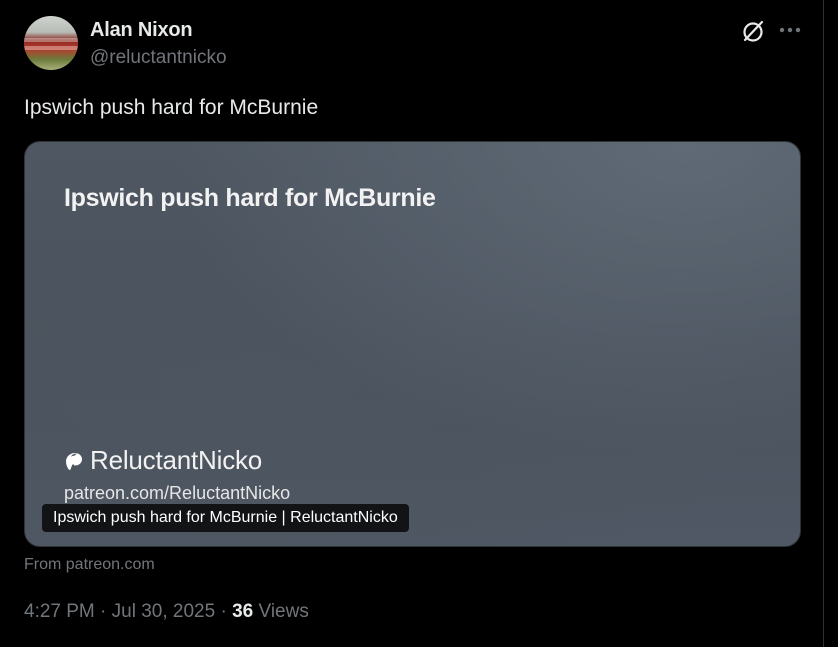 Image resolution: width=838 pixels, height=647 pixels. What do you see at coordinates (281, 611) in the screenshot?
I see `views-label: Views` at bounding box center [281, 611].